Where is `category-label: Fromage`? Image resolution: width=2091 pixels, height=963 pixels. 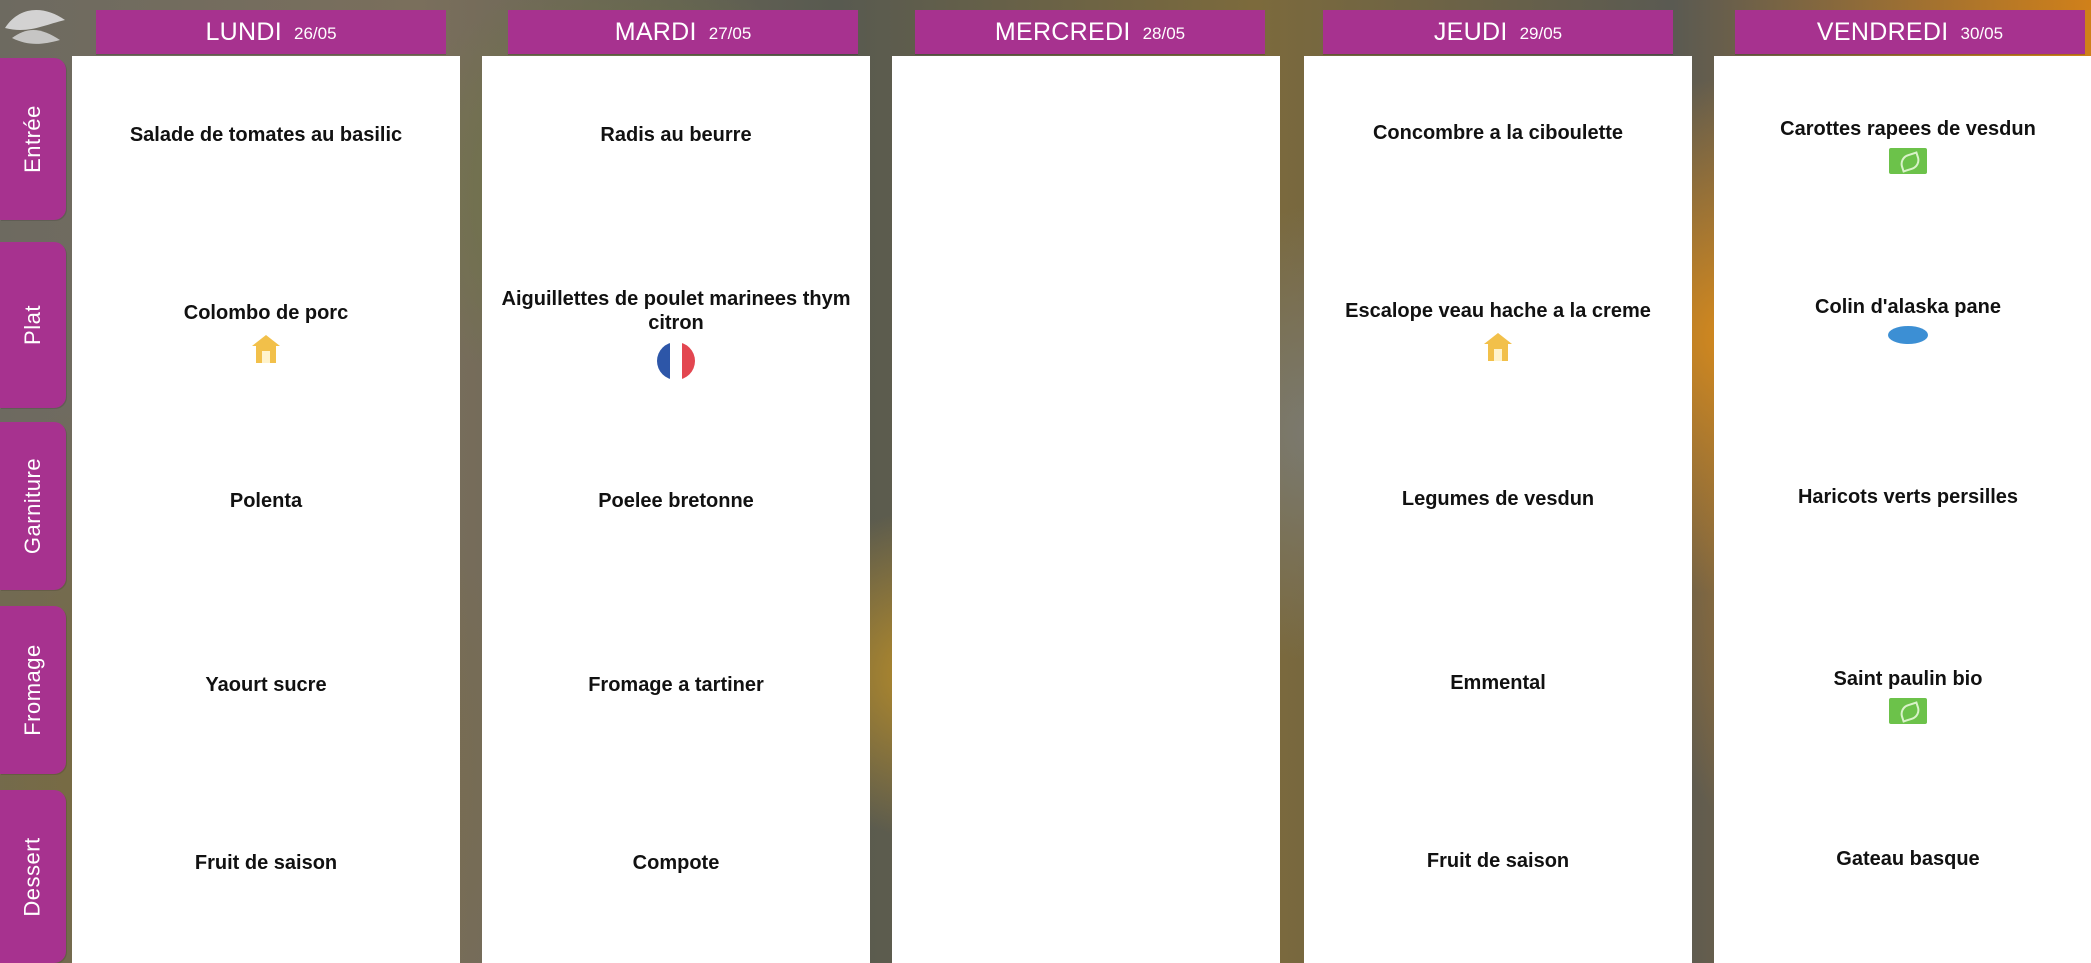 category-label: Fromage is located at coordinates (33, 690).